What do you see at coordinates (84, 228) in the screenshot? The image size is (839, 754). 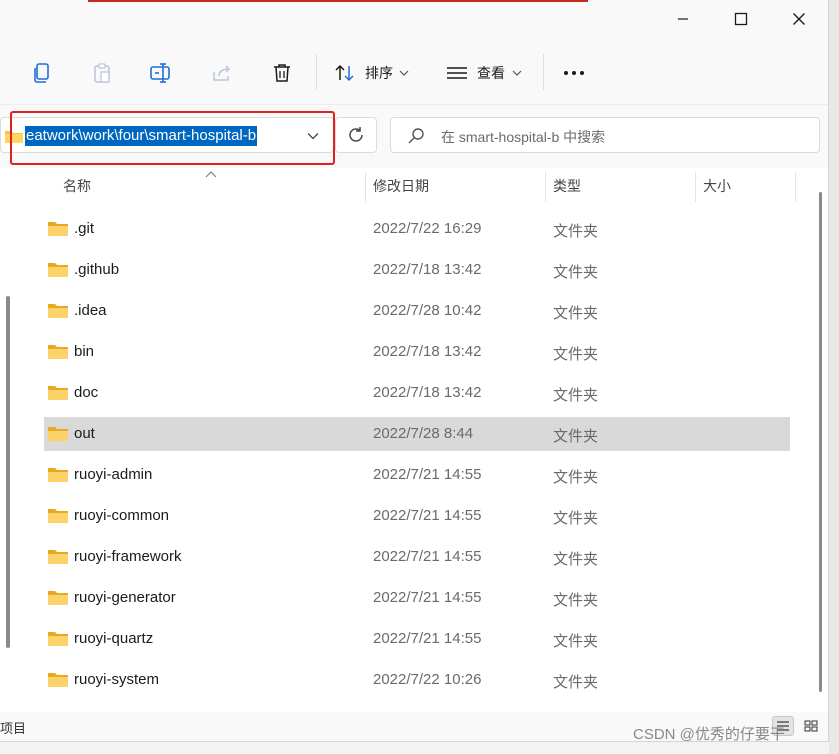 I see `file-name: .git` at bounding box center [84, 228].